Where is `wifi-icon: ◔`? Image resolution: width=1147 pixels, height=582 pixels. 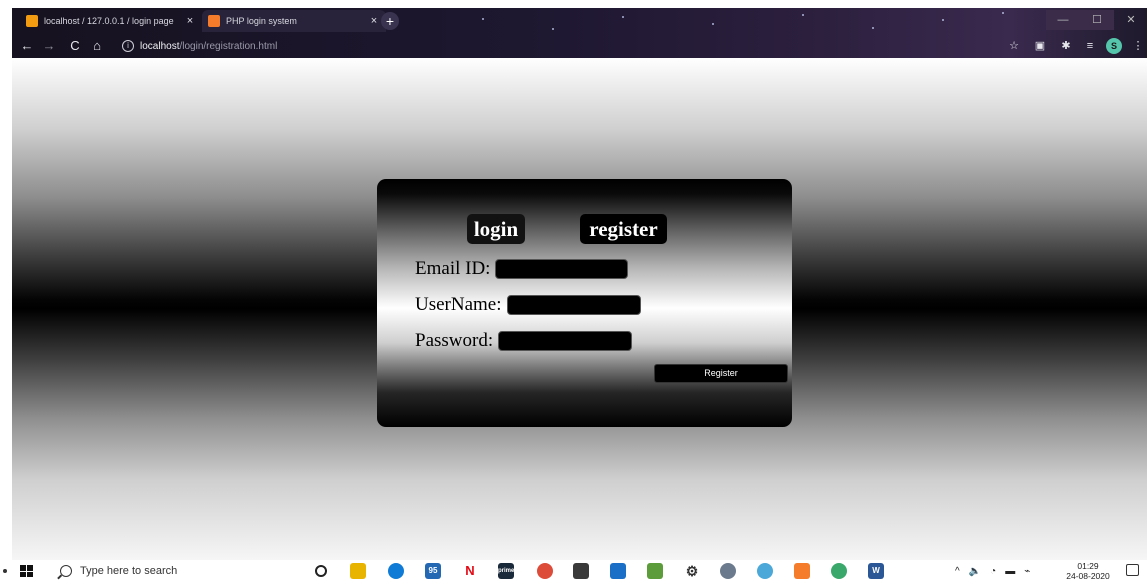 wifi-icon: ◔ is located at coordinates (993, 571).